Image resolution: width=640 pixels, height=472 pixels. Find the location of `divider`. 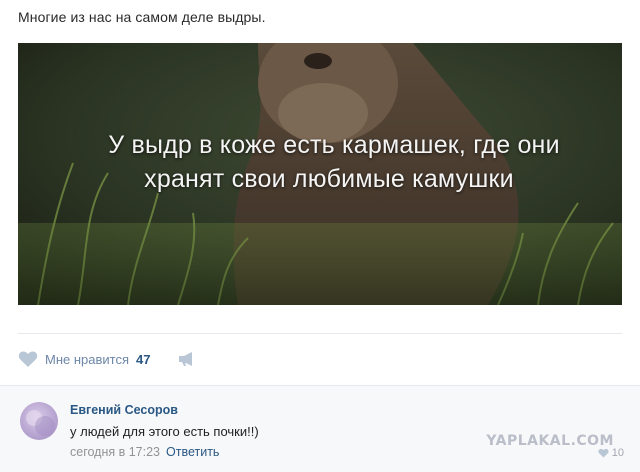

divider is located at coordinates (320, 333).